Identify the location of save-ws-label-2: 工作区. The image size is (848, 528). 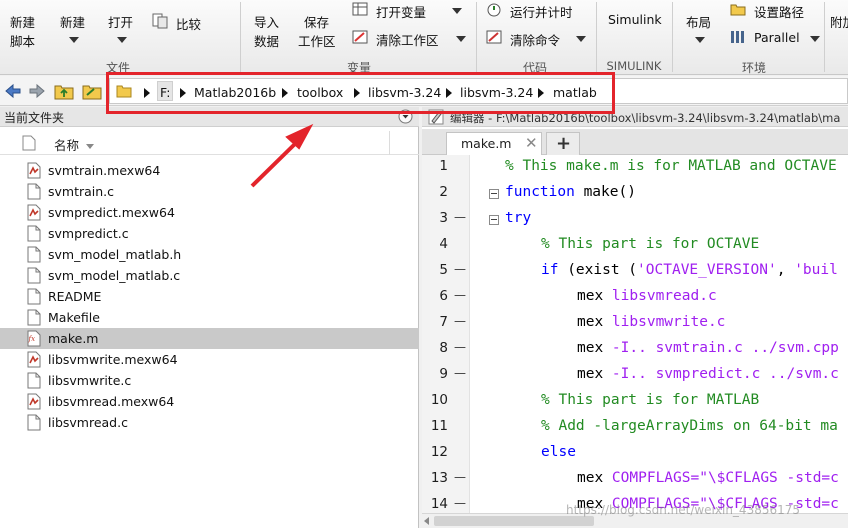
(317, 41).